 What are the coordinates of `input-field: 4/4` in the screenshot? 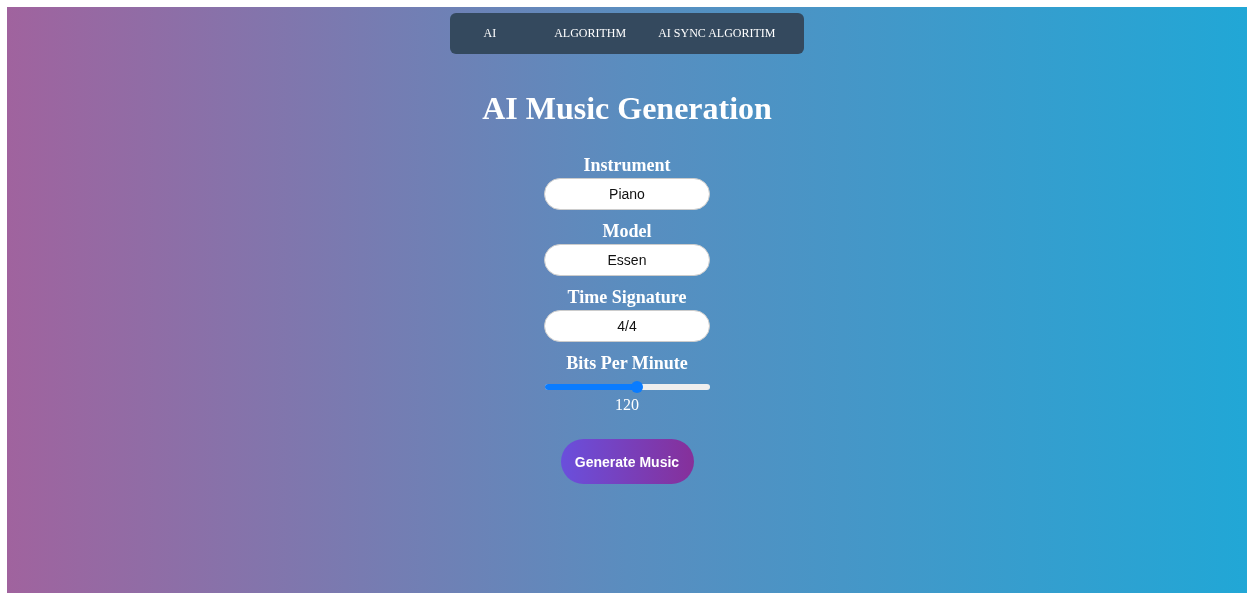 It's located at (627, 326).